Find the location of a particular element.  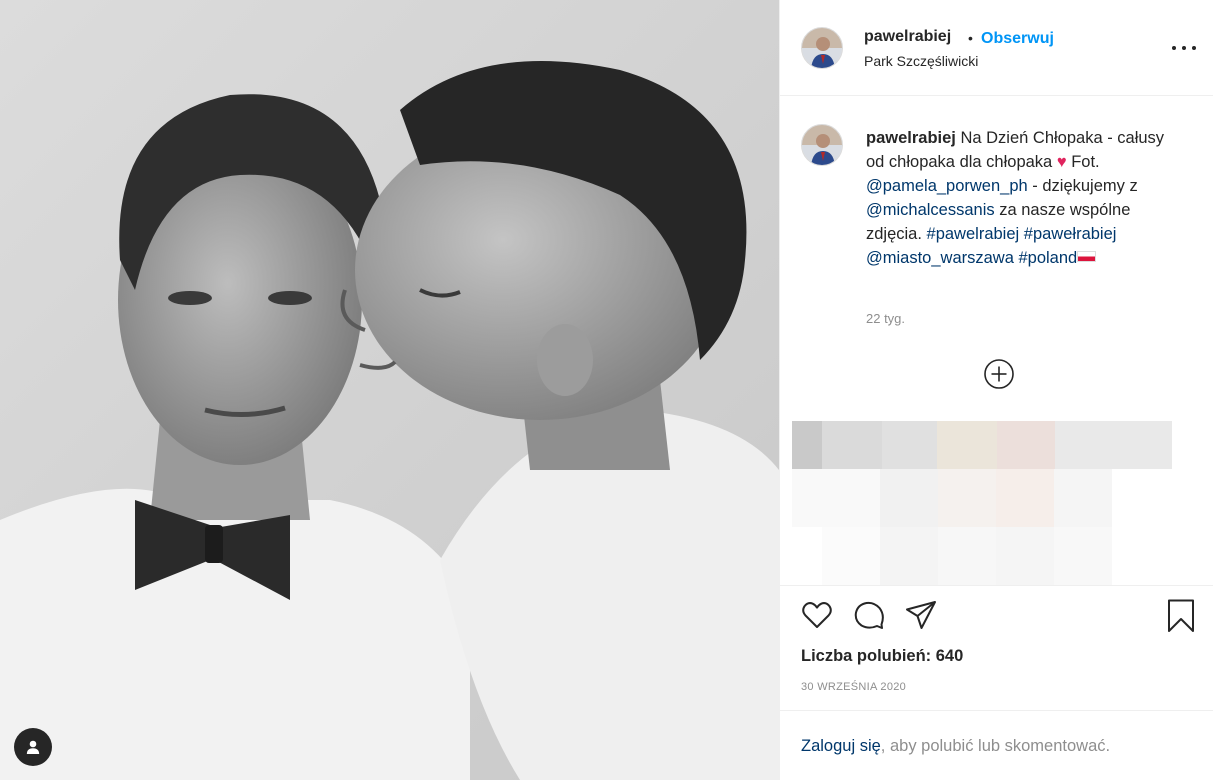

caption-avatar is located at coordinates (822, 145).